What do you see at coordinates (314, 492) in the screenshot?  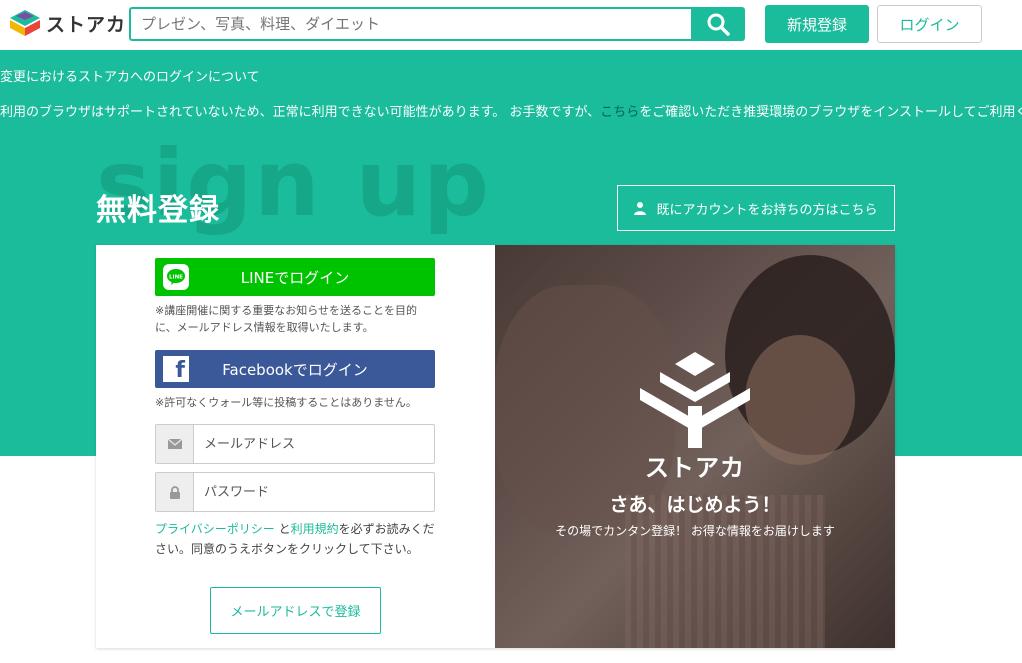 I see `password-input` at bounding box center [314, 492].